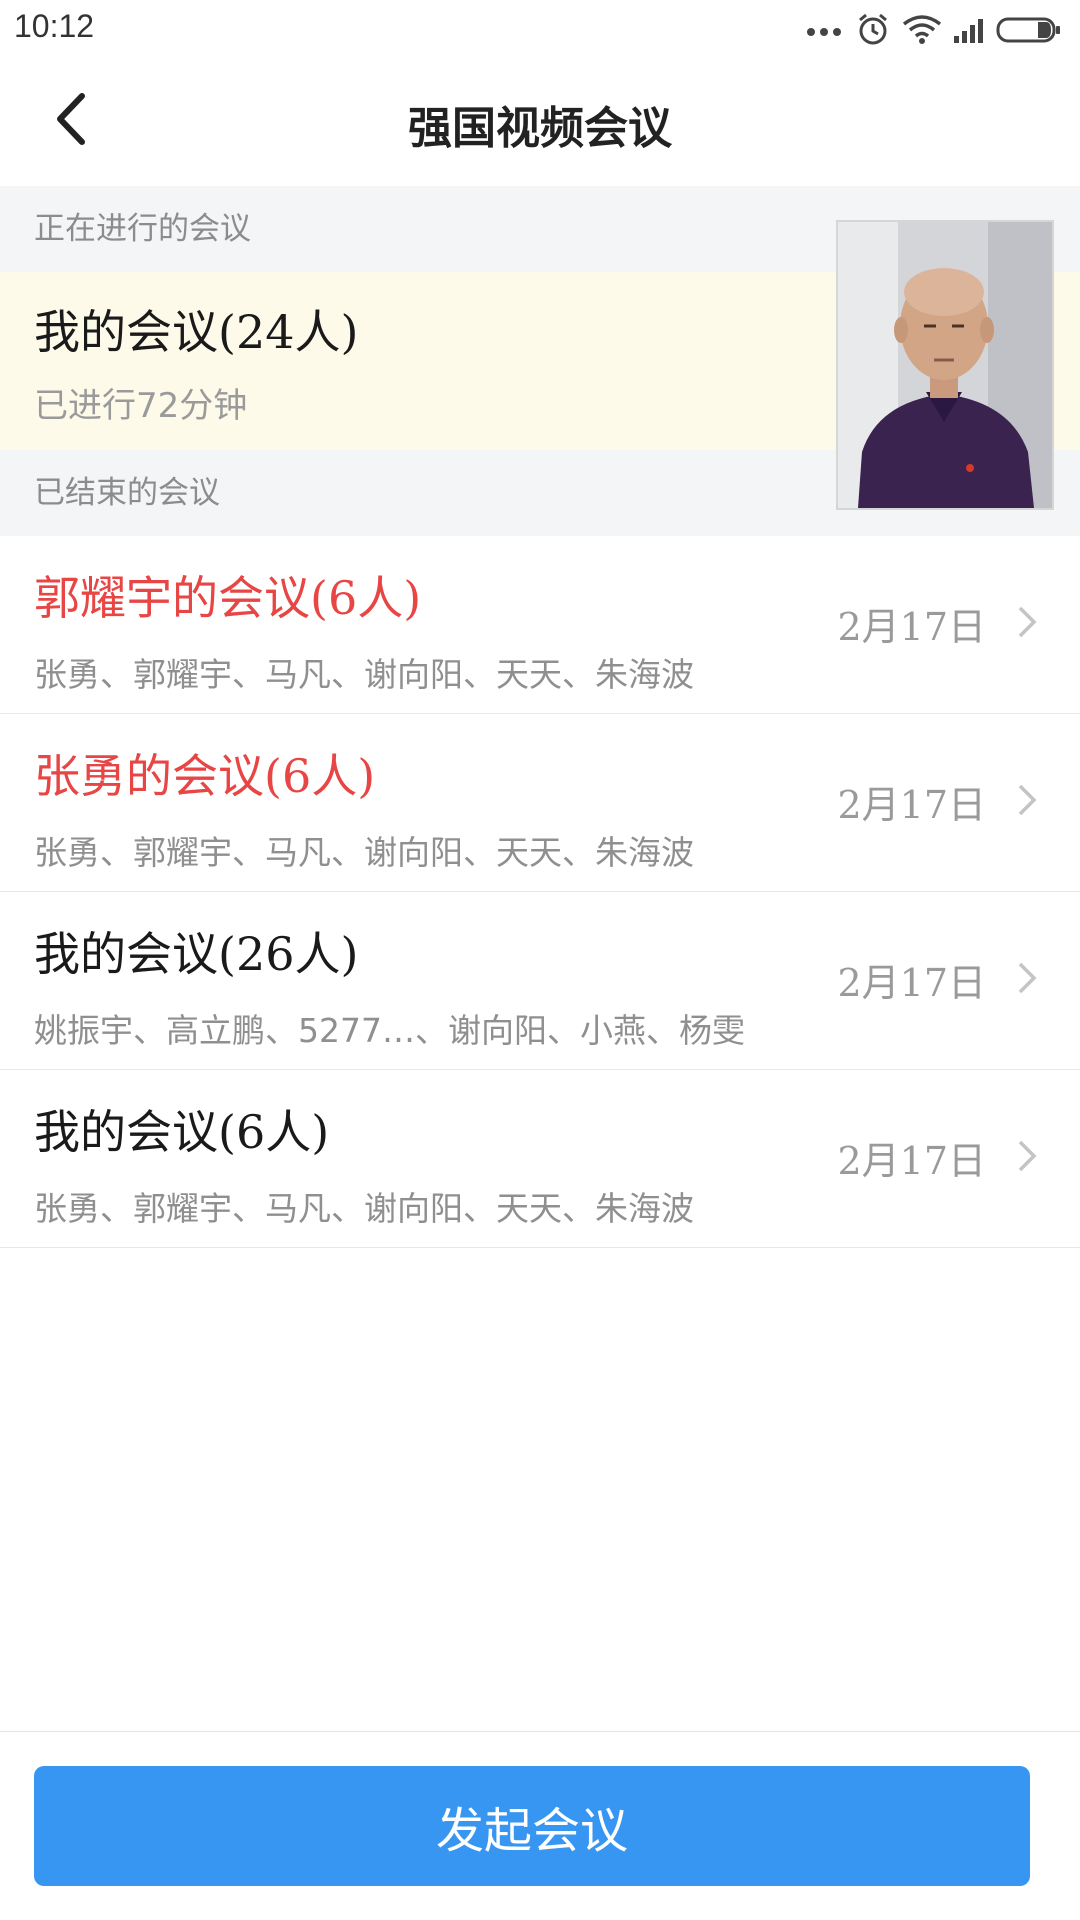  Describe the element at coordinates (205, 776) in the screenshot. I see `meeting-title: 张勇的会议(6人)` at that location.